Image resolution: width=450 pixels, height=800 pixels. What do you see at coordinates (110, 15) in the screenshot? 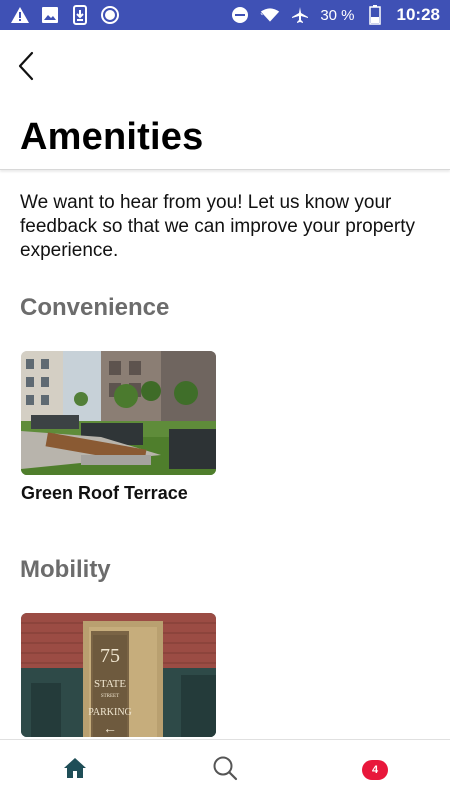
I see `circle-icon` at bounding box center [110, 15].